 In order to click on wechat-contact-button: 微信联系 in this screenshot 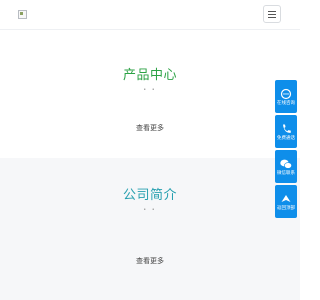, I will do `click(286, 166)`.